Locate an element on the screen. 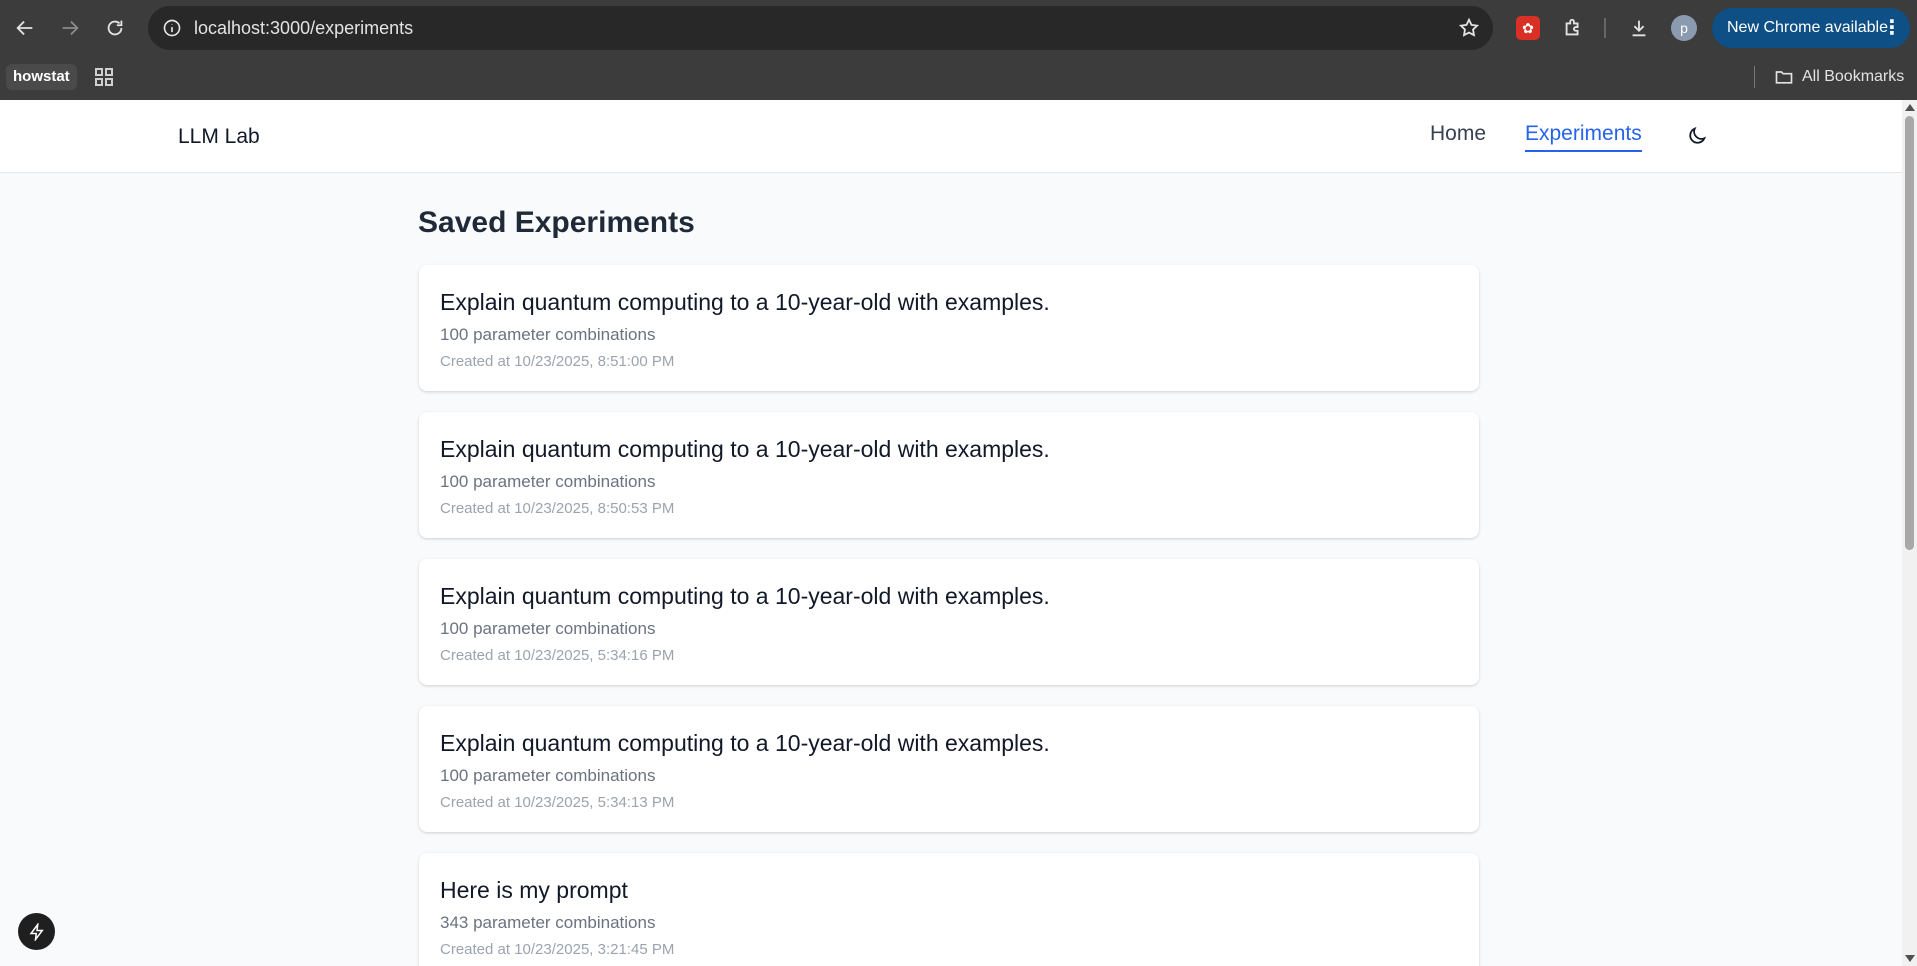 The image size is (1917, 966). more-menu-icon: ⋮ is located at coordinates (1892, 28).